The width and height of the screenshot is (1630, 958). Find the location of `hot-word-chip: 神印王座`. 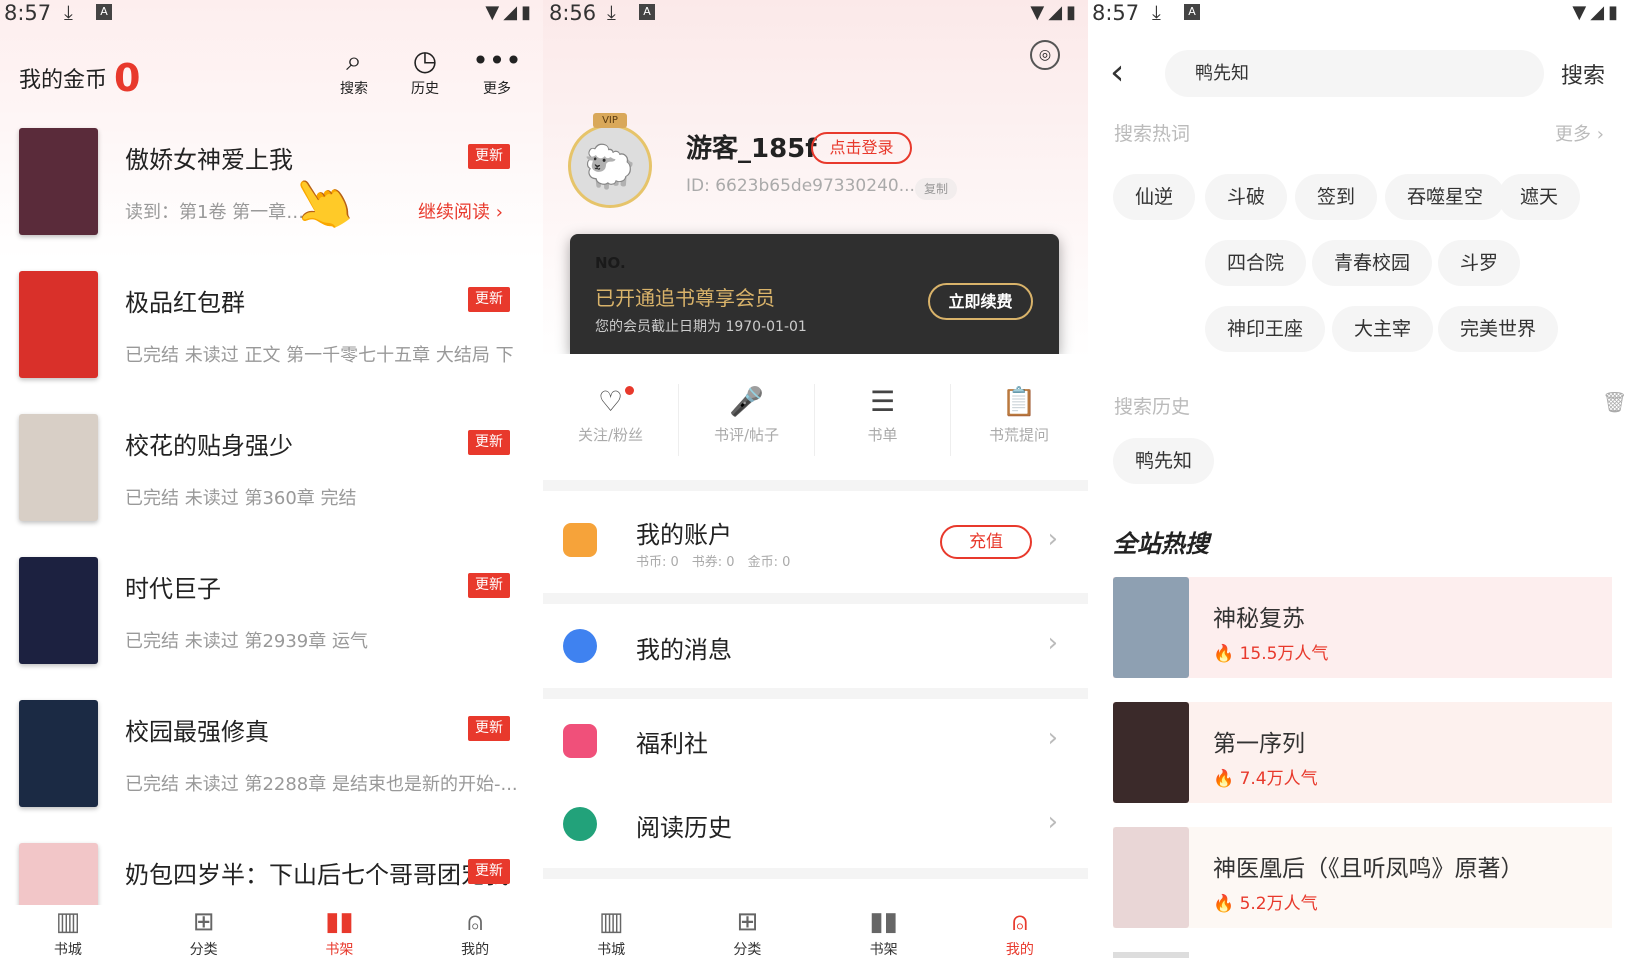

hot-word-chip: 神印王座 is located at coordinates (1265, 329).